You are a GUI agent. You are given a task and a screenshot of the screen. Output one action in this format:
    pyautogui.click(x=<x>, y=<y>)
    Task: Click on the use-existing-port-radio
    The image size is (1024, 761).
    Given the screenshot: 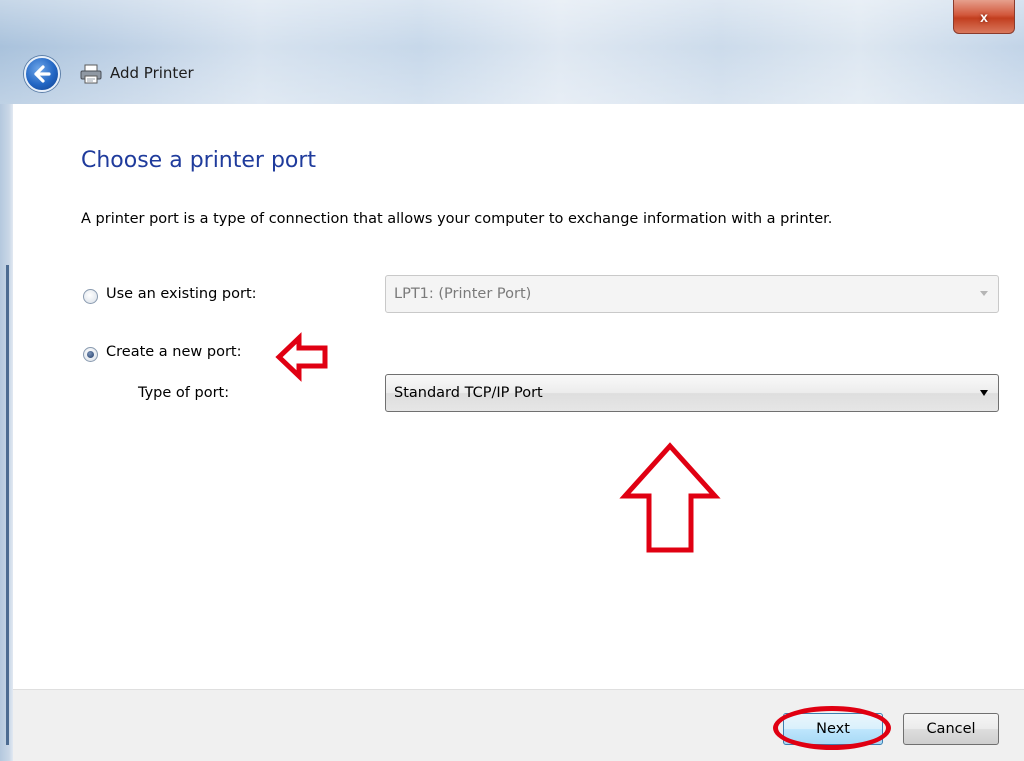 What is the action you would take?
    pyautogui.click(x=90, y=296)
    